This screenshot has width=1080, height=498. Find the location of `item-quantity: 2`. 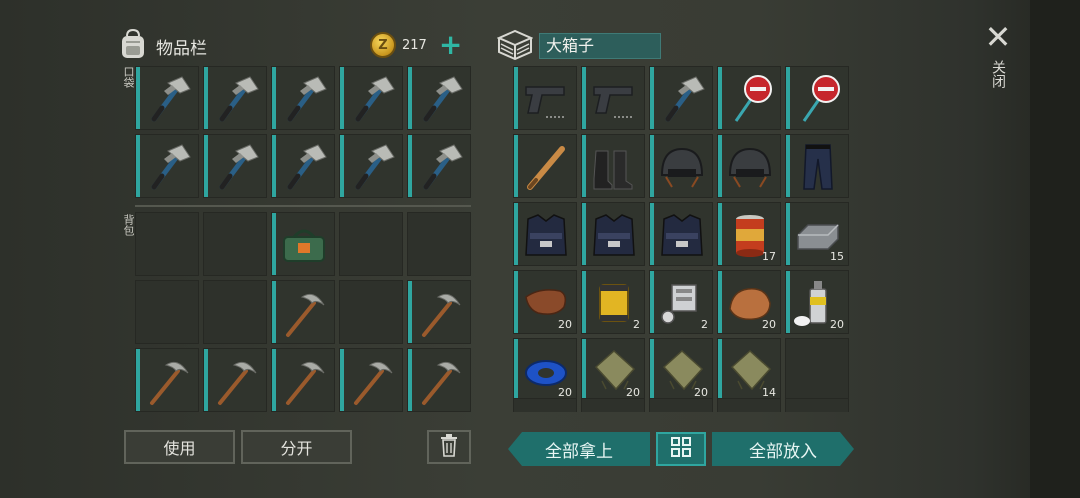

item-quantity: 2 is located at coordinates (636, 324).